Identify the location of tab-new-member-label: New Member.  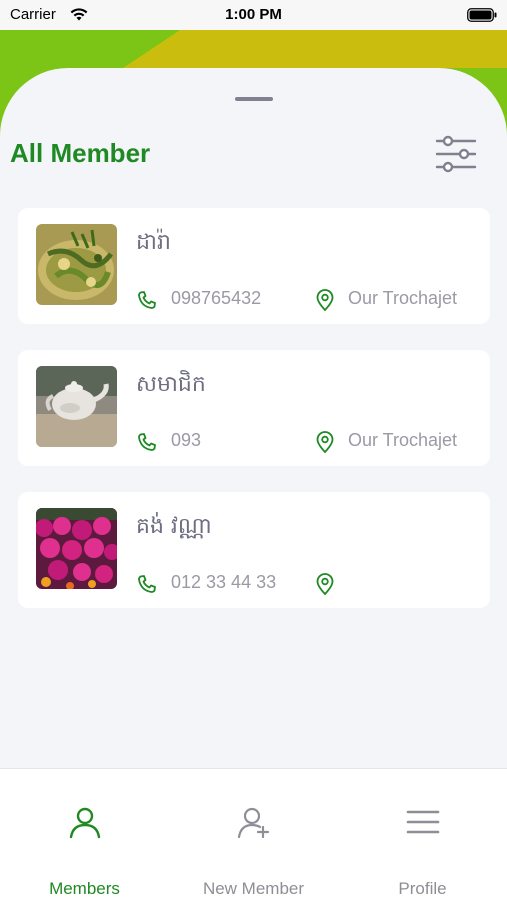
(253, 888).